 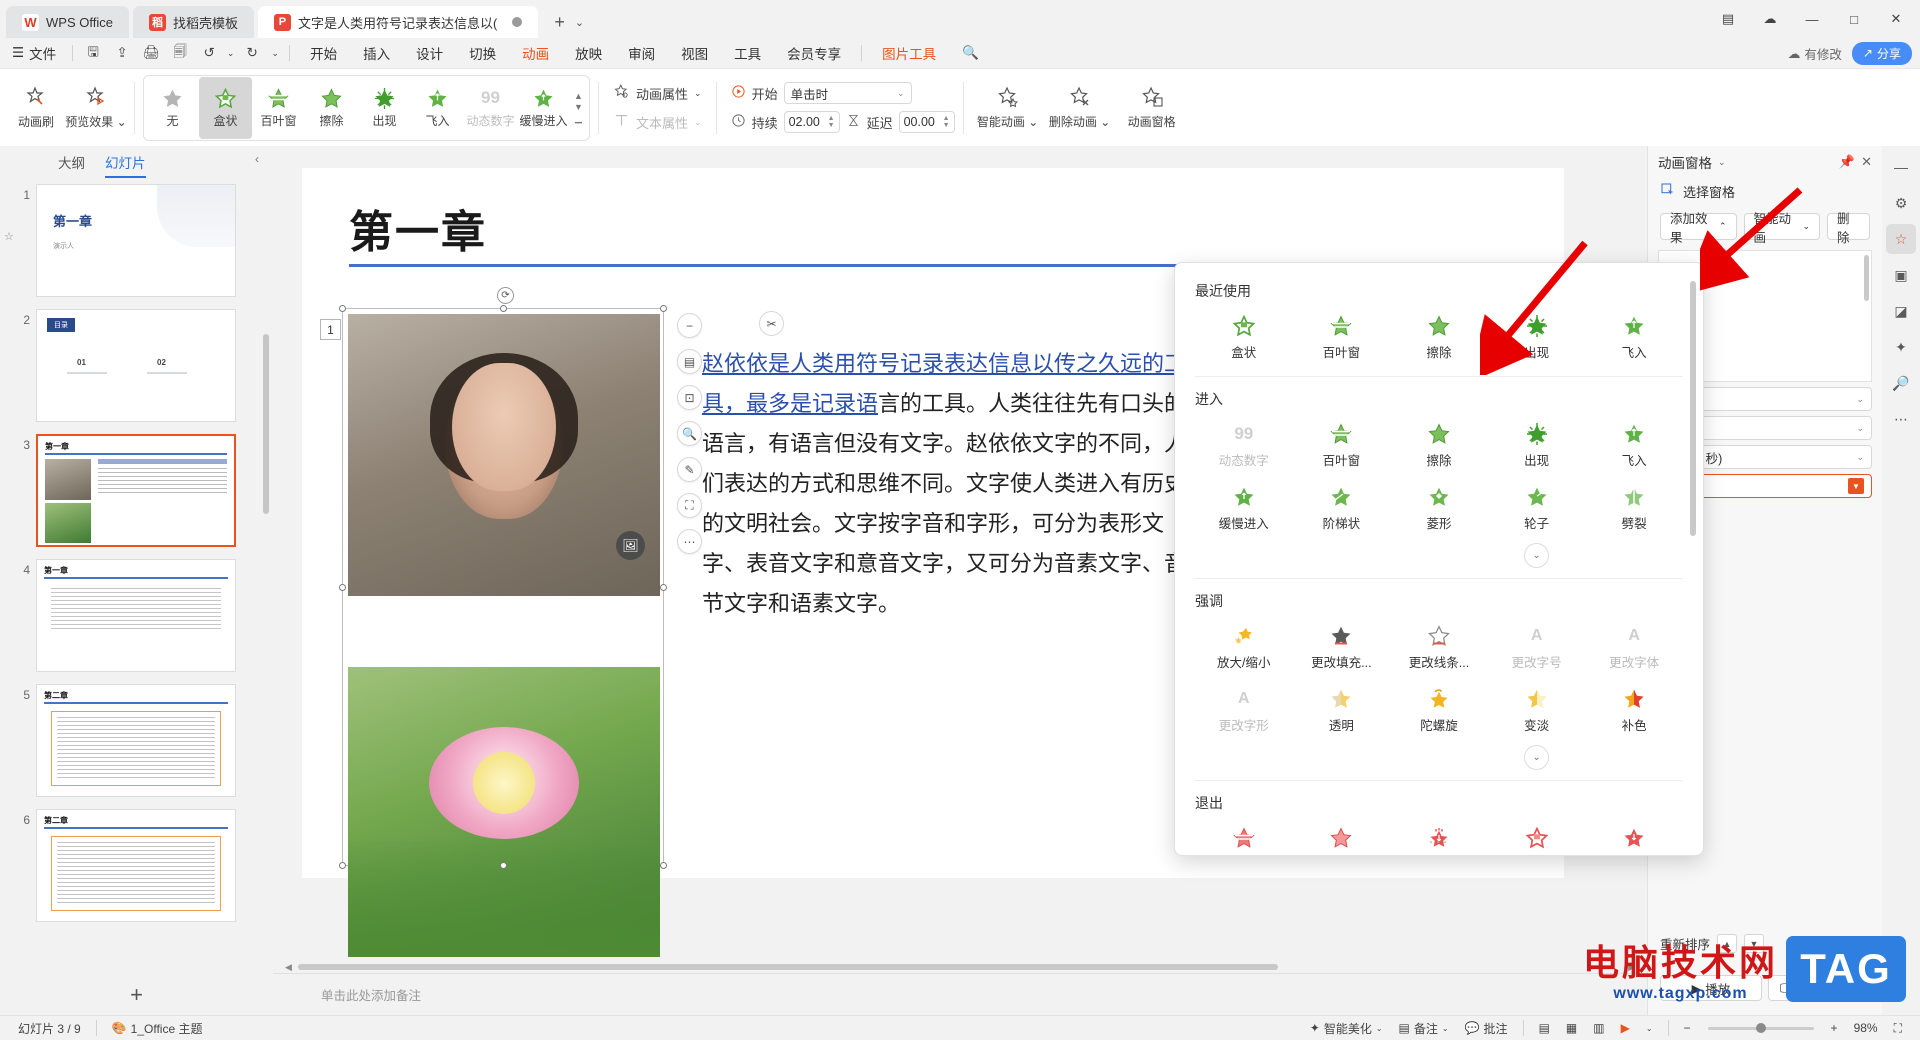 What do you see at coordinates (811, 122) in the screenshot?
I see `duration-input: 02.00 ▲ ▼` at bounding box center [811, 122].